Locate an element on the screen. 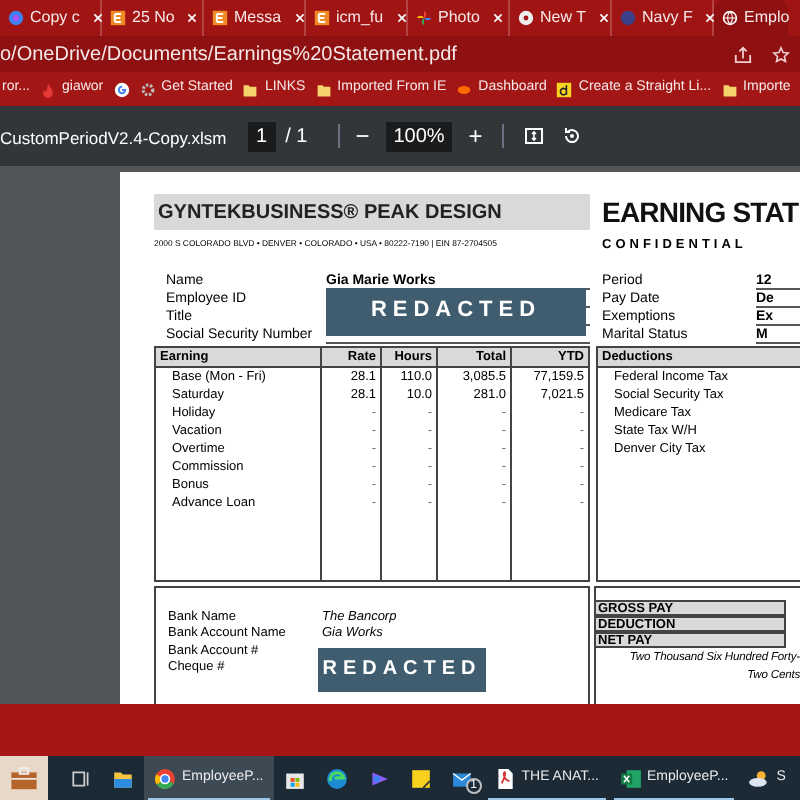 The height and width of the screenshot is (800, 800). share-icon is located at coordinates (743, 54).